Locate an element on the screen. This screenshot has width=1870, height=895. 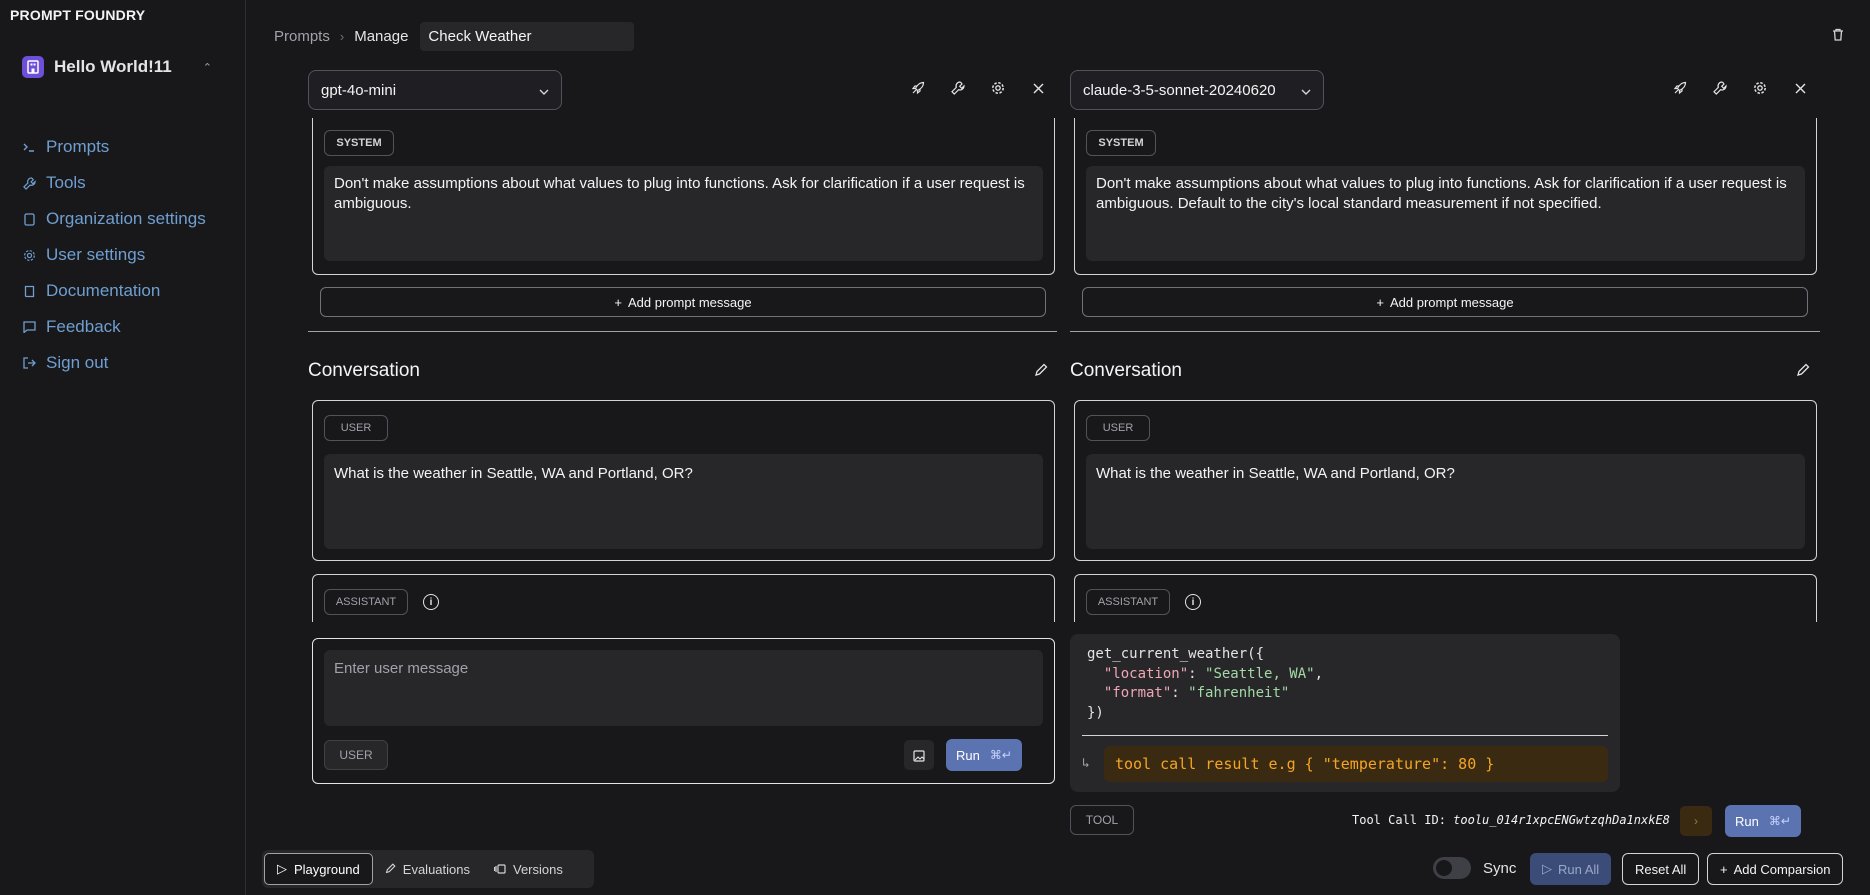
return-arrow-icon: ↳ is located at coordinates (1086, 763).